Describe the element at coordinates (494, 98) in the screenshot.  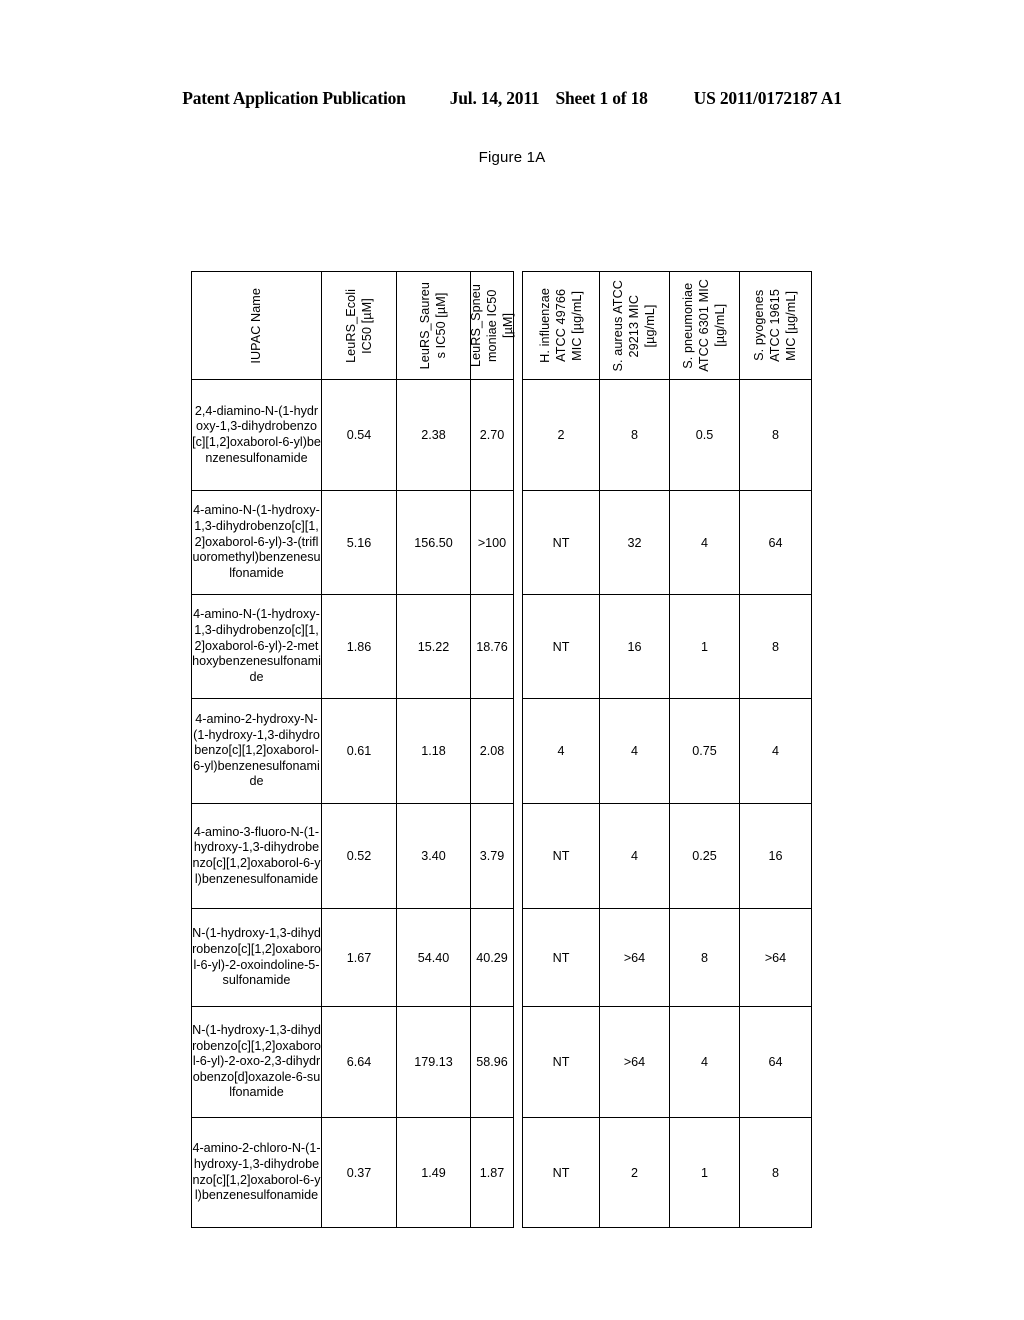
I see `publication-date: Jul. 14, 2011` at that location.